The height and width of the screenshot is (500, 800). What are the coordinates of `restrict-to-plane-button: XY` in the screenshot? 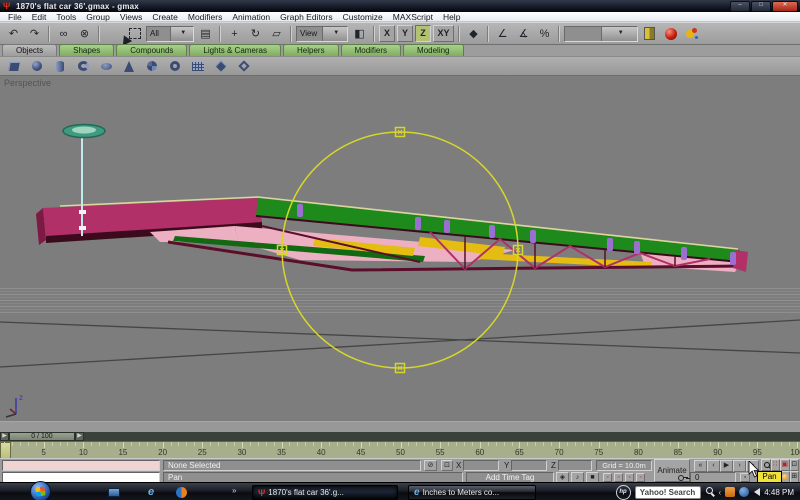 It's located at (443, 33).